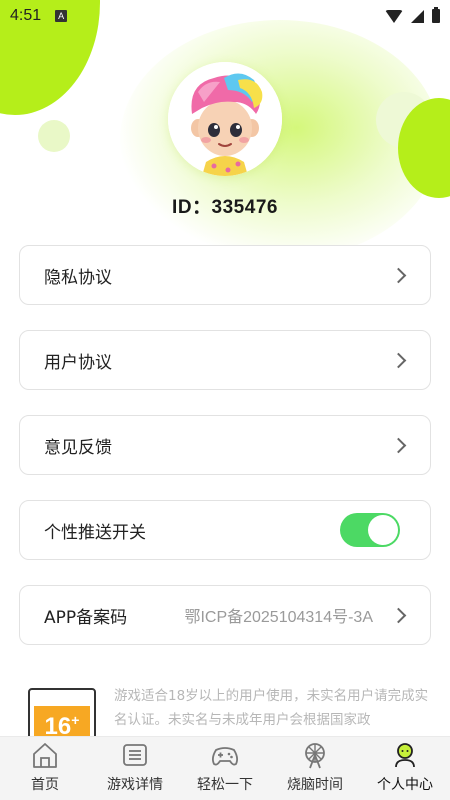 This screenshot has width=450, height=800. I want to click on menu-item-privacy: 隐私协议, so click(225, 275).